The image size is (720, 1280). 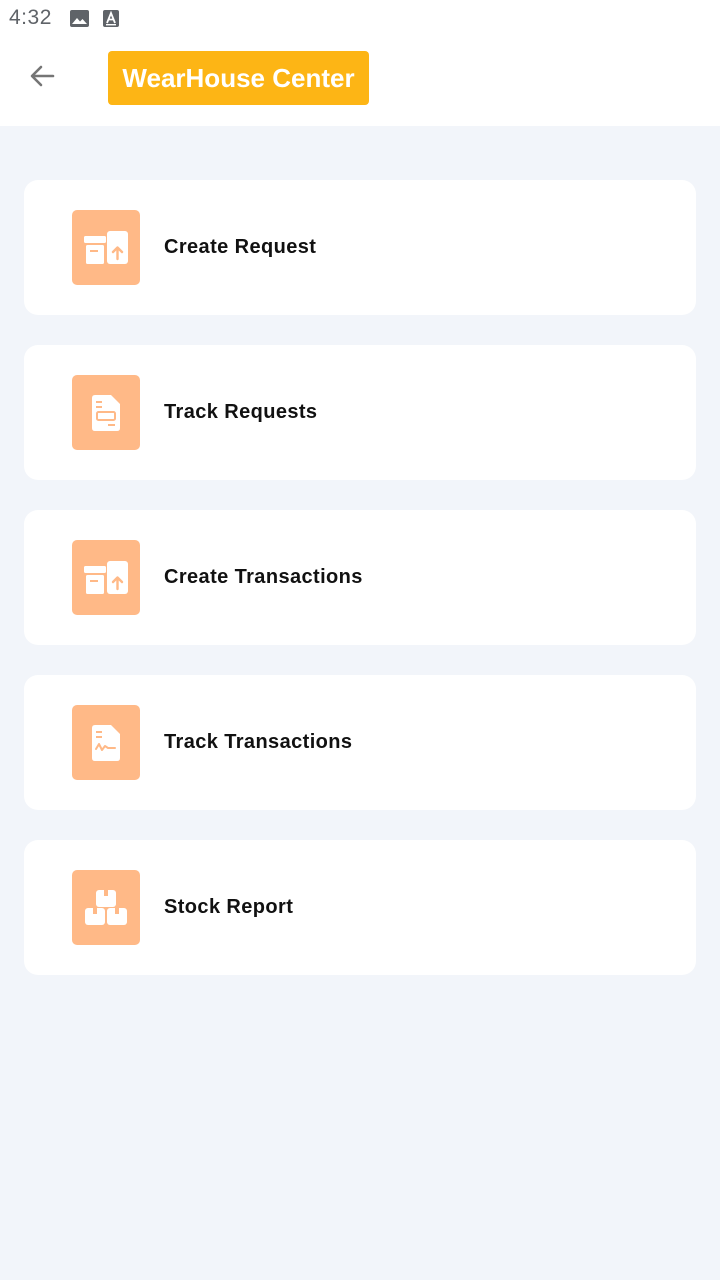 I want to click on image-icon, so click(x=79, y=18).